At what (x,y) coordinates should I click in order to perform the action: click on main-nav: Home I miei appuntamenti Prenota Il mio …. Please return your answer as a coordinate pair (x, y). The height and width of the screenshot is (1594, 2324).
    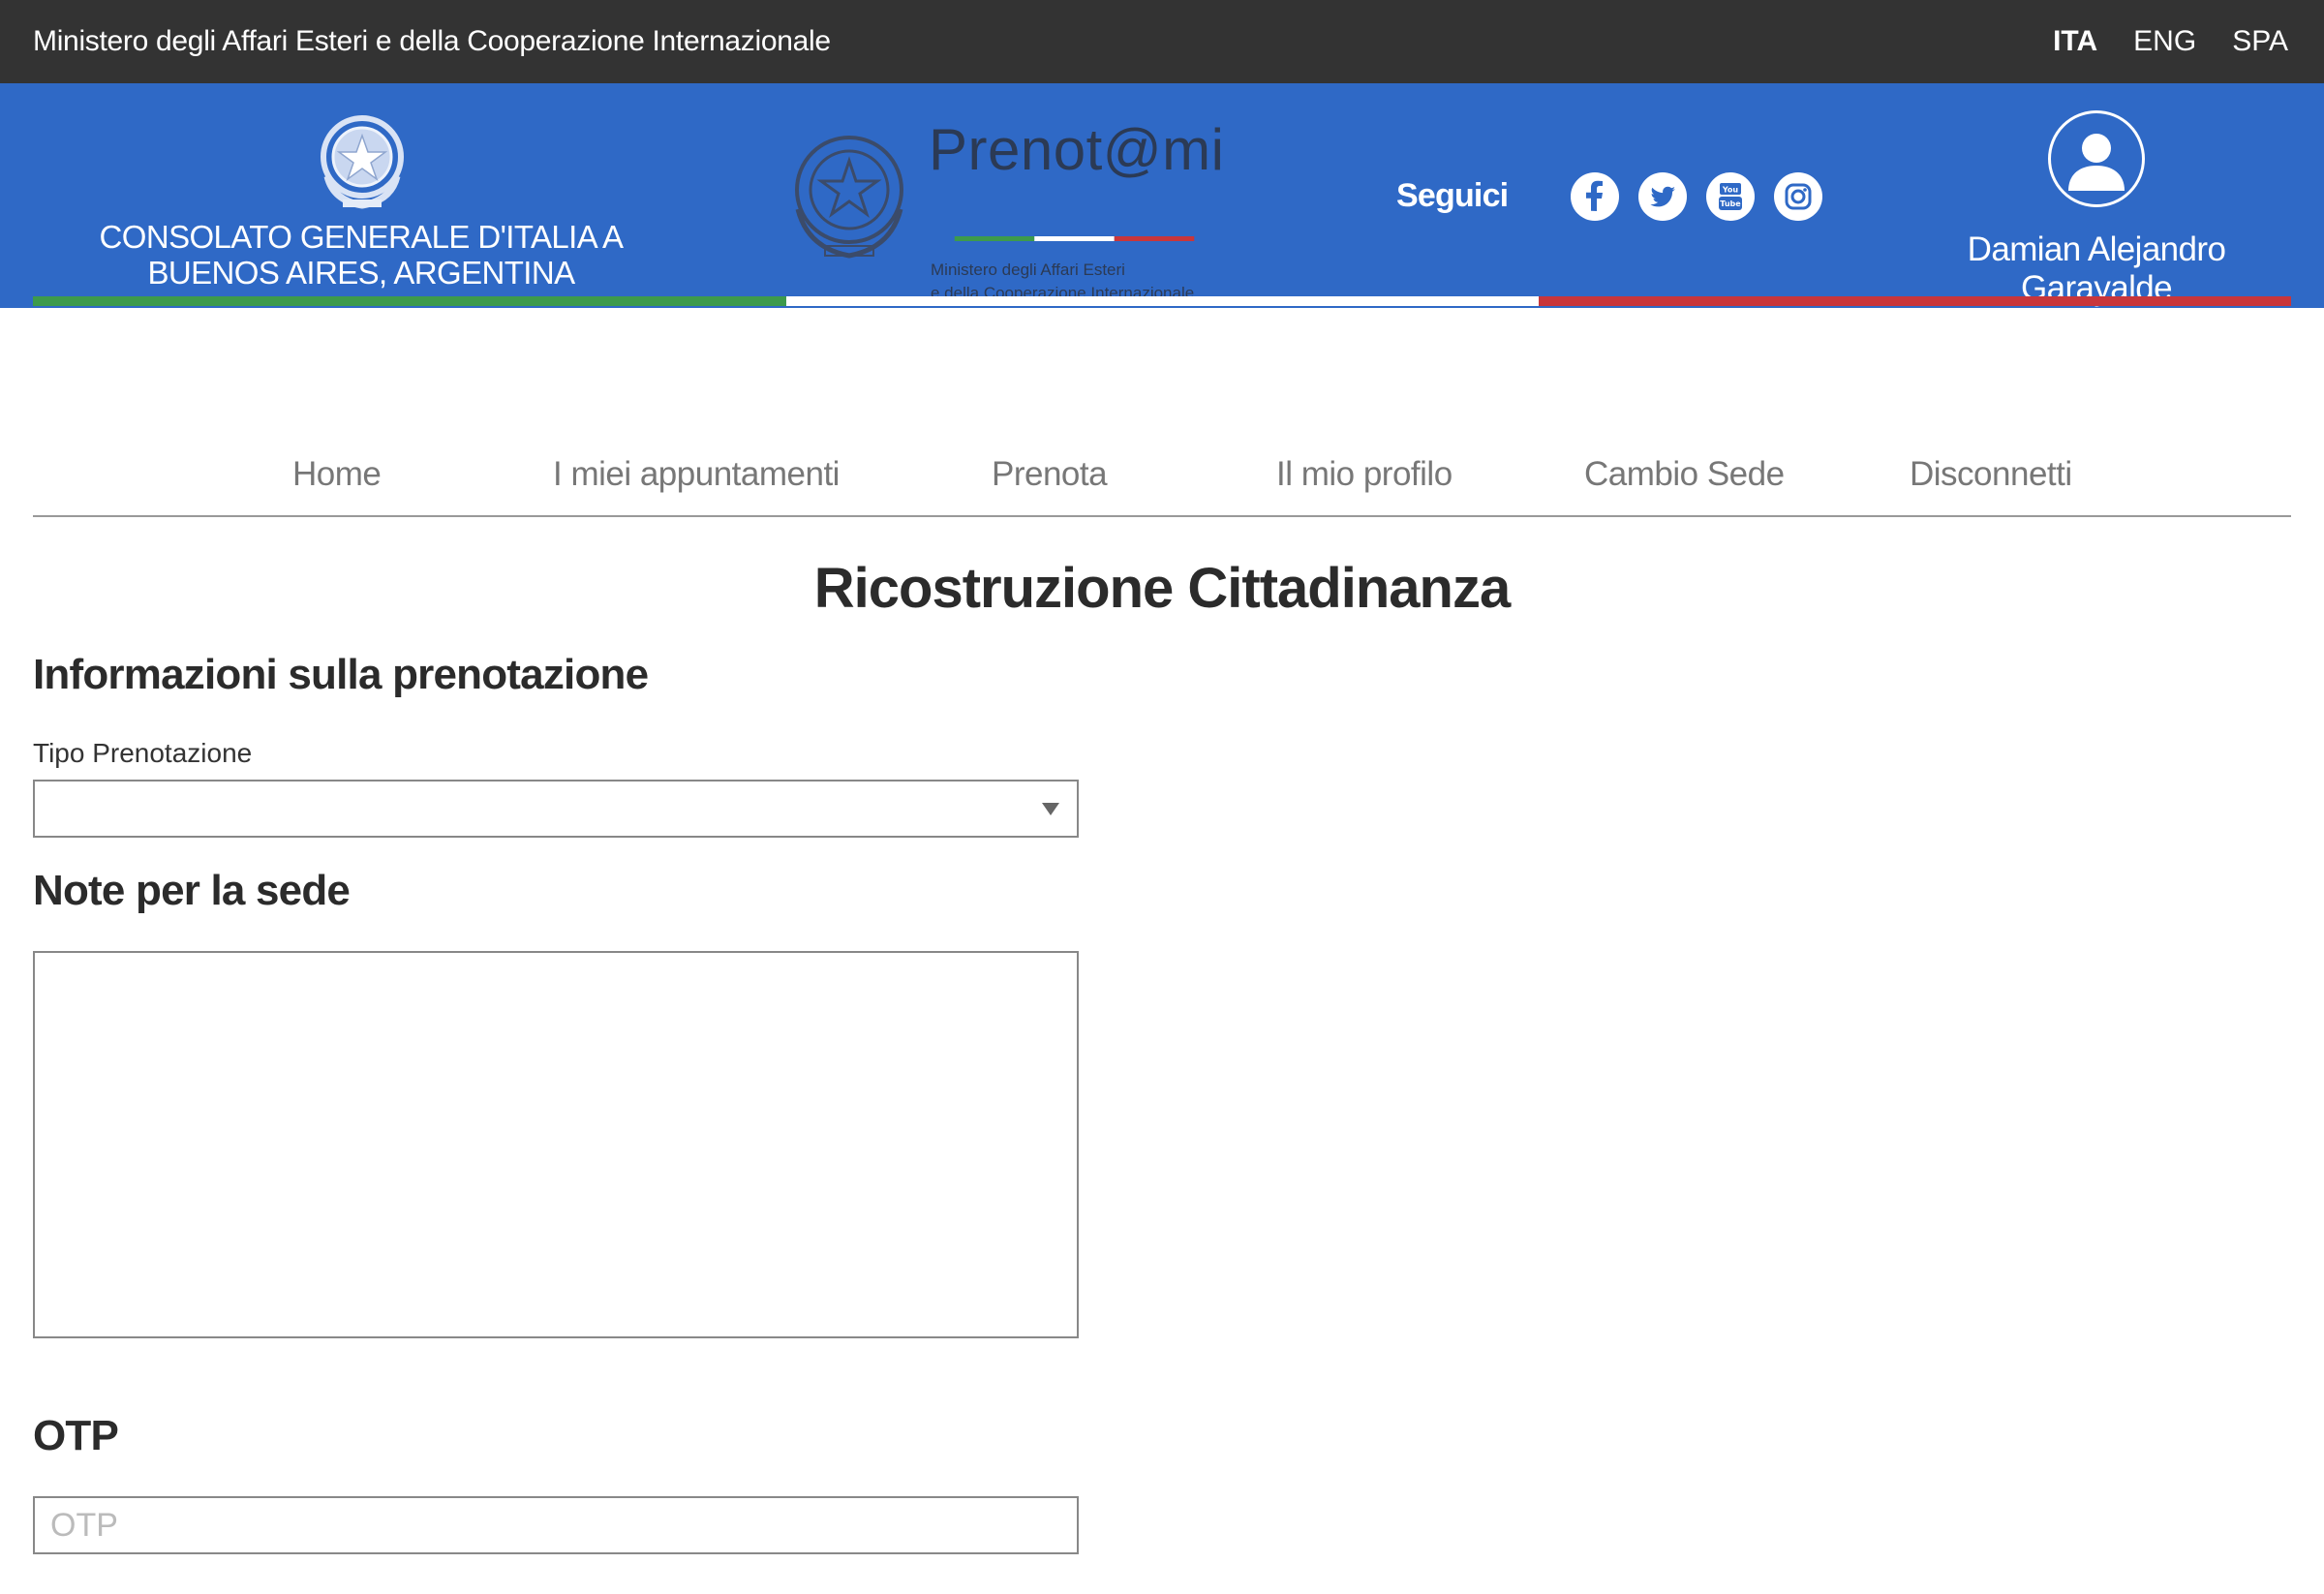
    Looking at the image, I should click on (1162, 481).